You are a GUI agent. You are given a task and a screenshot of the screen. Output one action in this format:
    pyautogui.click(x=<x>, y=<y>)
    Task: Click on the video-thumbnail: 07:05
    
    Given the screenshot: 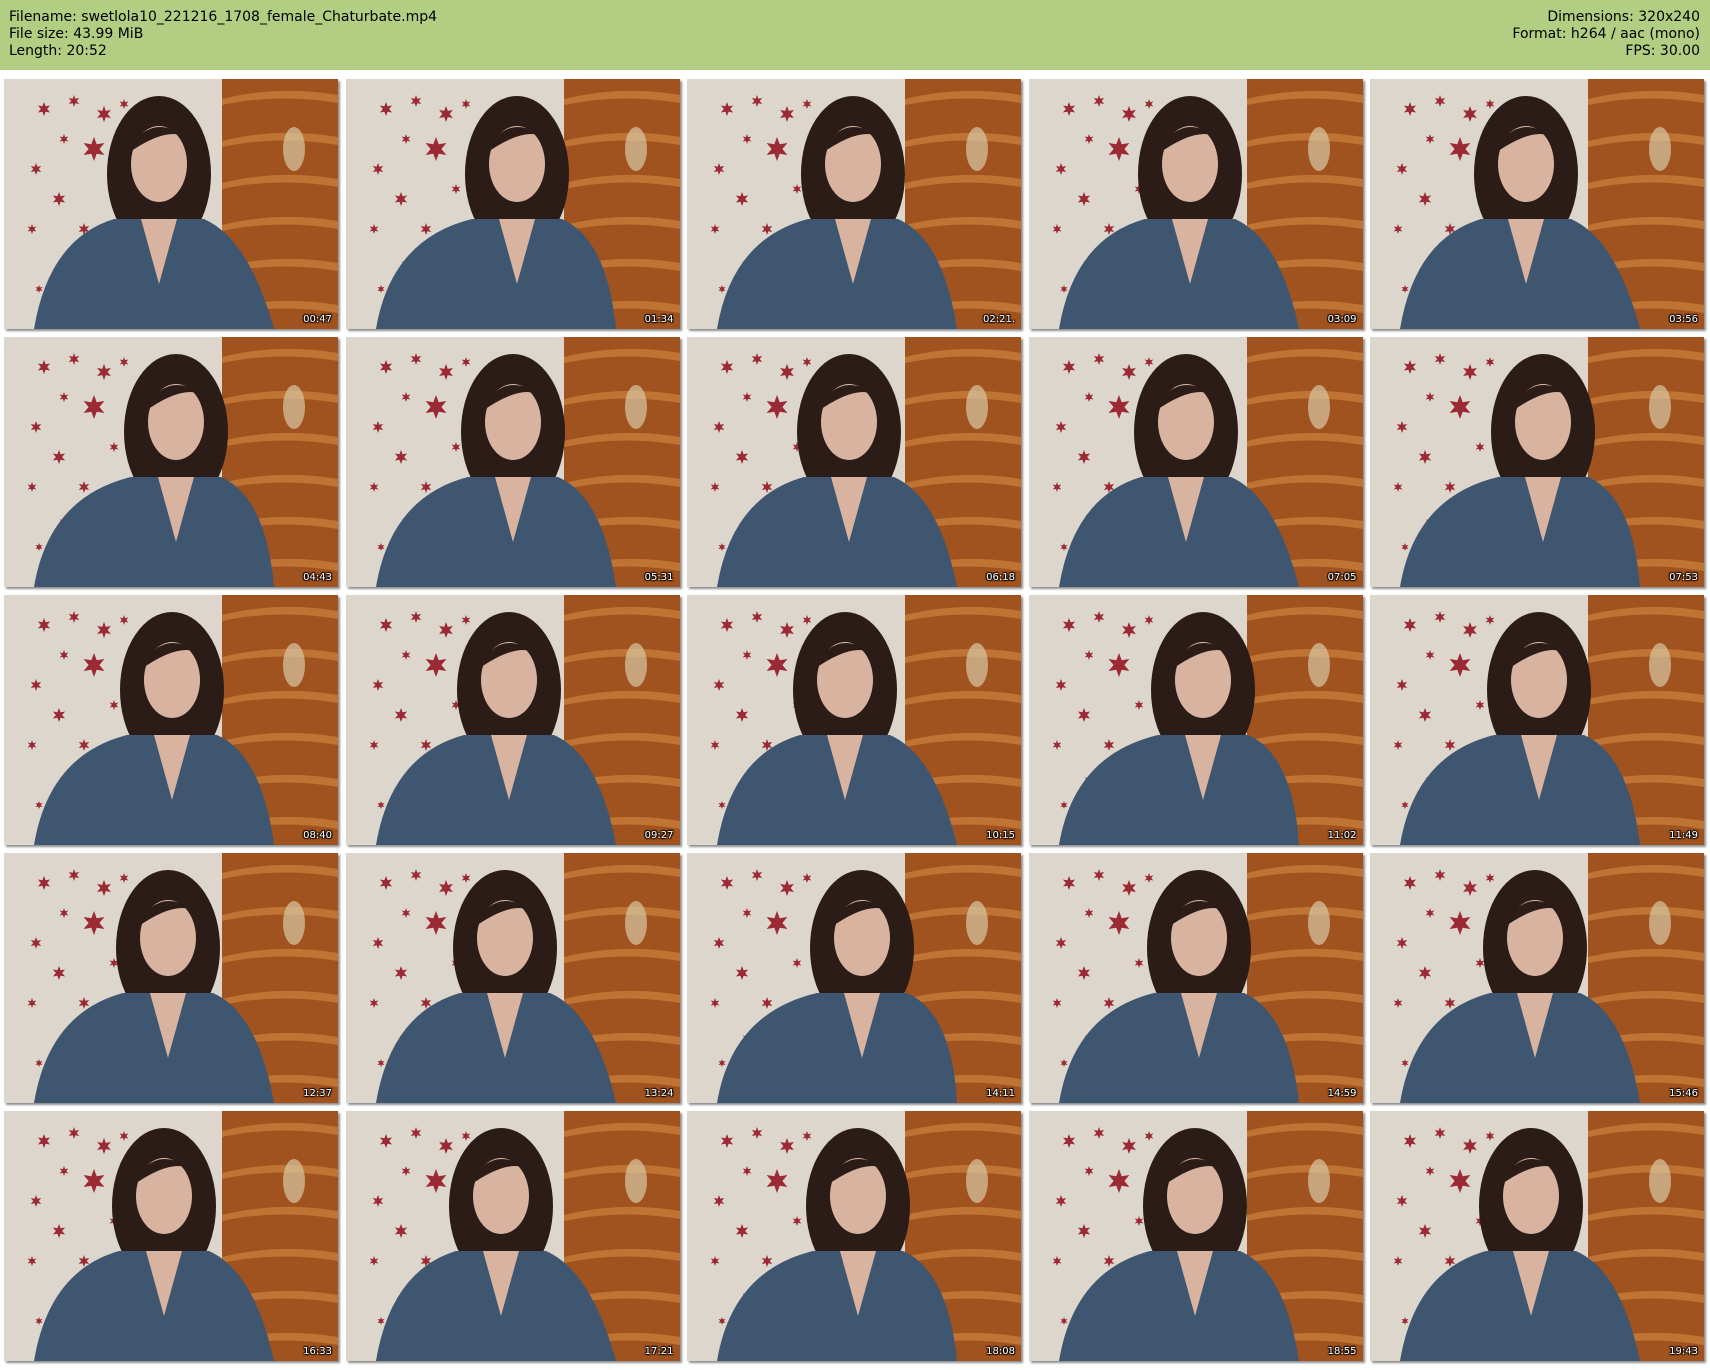 What is the action you would take?
    pyautogui.click(x=1195, y=462)
    